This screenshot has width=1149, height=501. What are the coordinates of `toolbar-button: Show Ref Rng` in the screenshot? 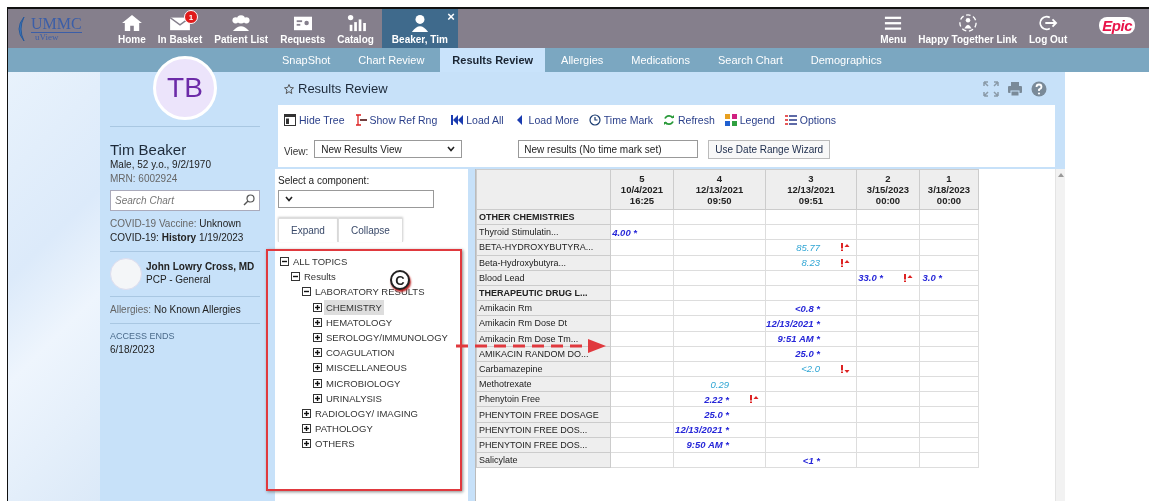 It's located at (396, 120).